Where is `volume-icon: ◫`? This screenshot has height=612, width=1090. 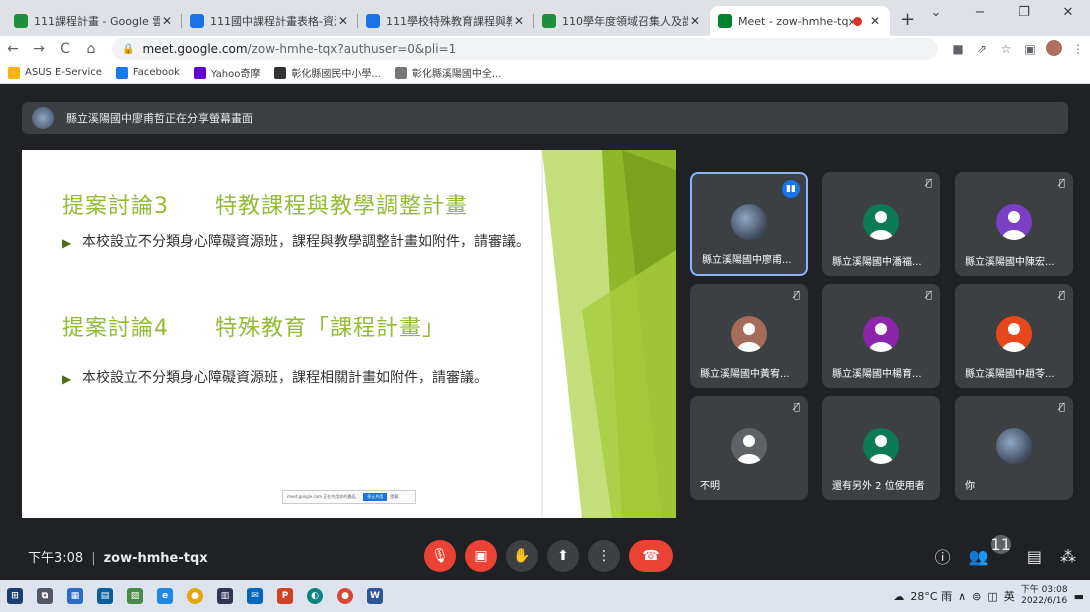
volume-icon: ◫ is located at coordinates (992, 596).